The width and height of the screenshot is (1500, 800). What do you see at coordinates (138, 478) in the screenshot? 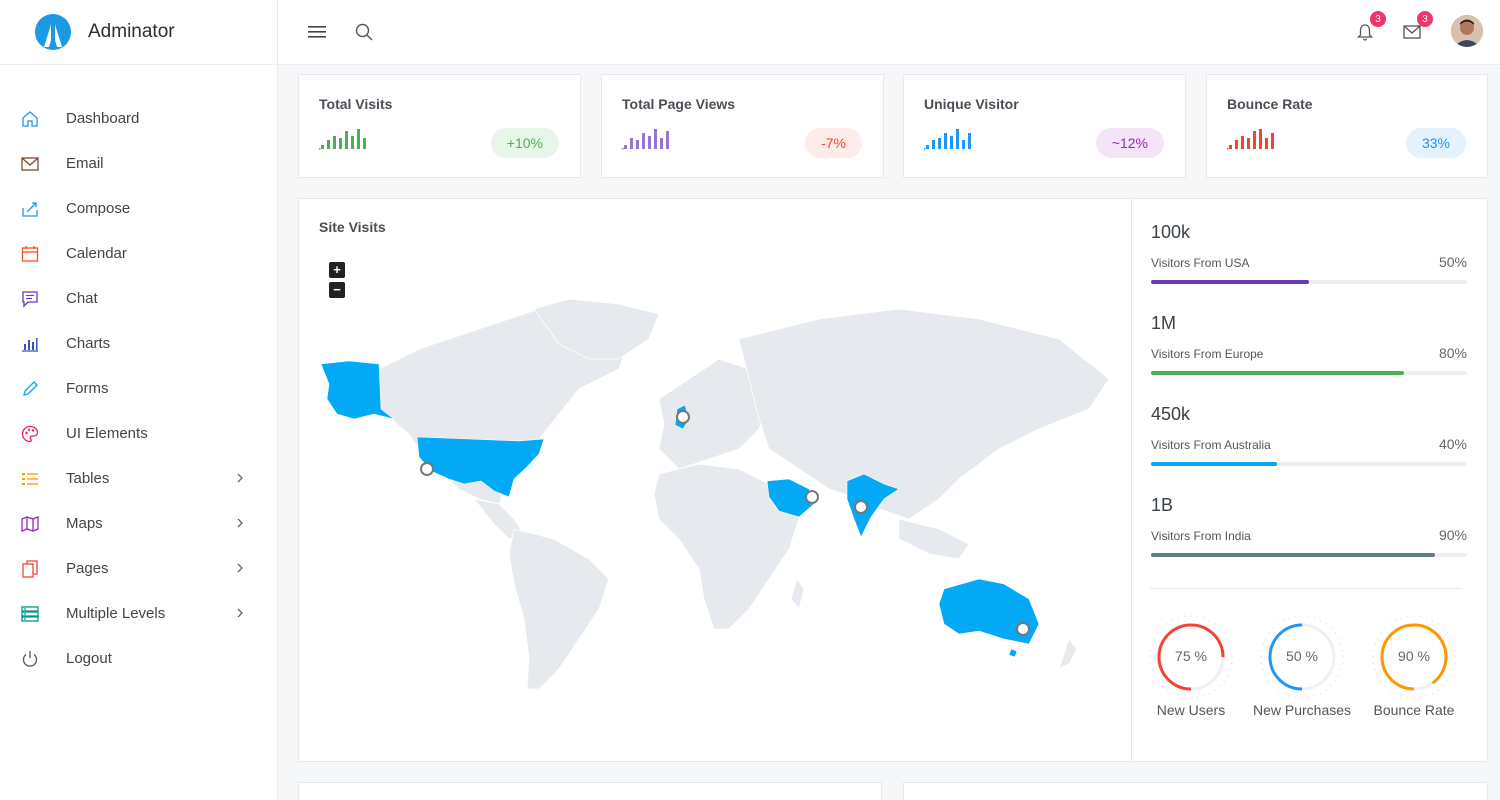
I see `sidebar-item-tables: Tables` at bounding box center [138, 478].